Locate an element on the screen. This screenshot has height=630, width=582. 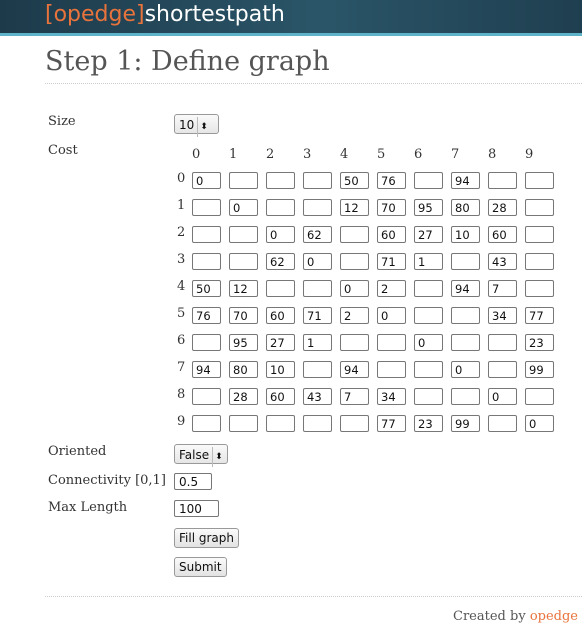
oriented-select: False ⬍ is located at coordinates (201, 455).